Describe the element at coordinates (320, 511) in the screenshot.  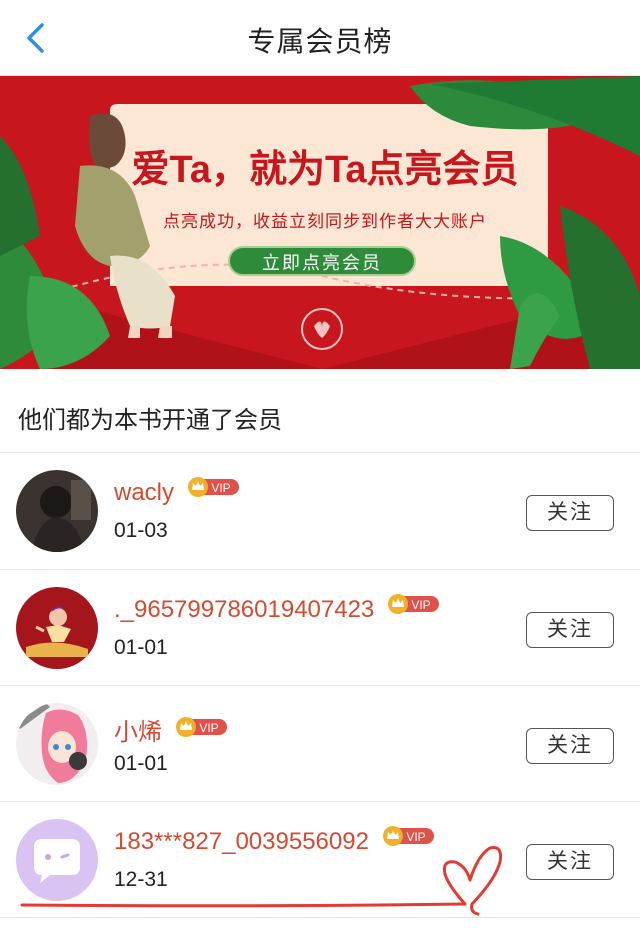
I see `member-row: wacly VIP 01-03 关注` at that location.